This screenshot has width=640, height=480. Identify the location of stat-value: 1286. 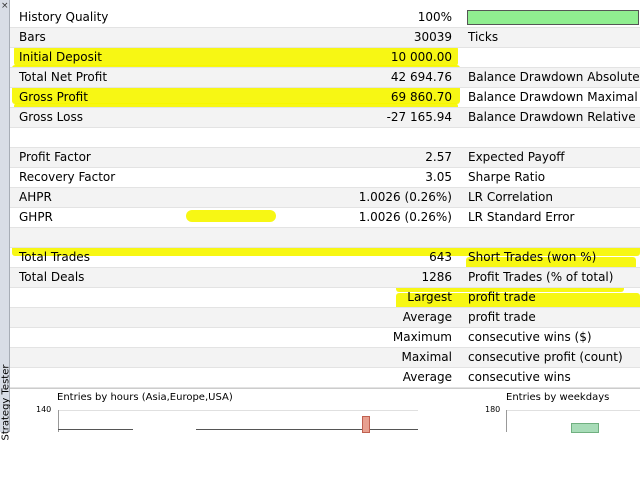
(436, 277).